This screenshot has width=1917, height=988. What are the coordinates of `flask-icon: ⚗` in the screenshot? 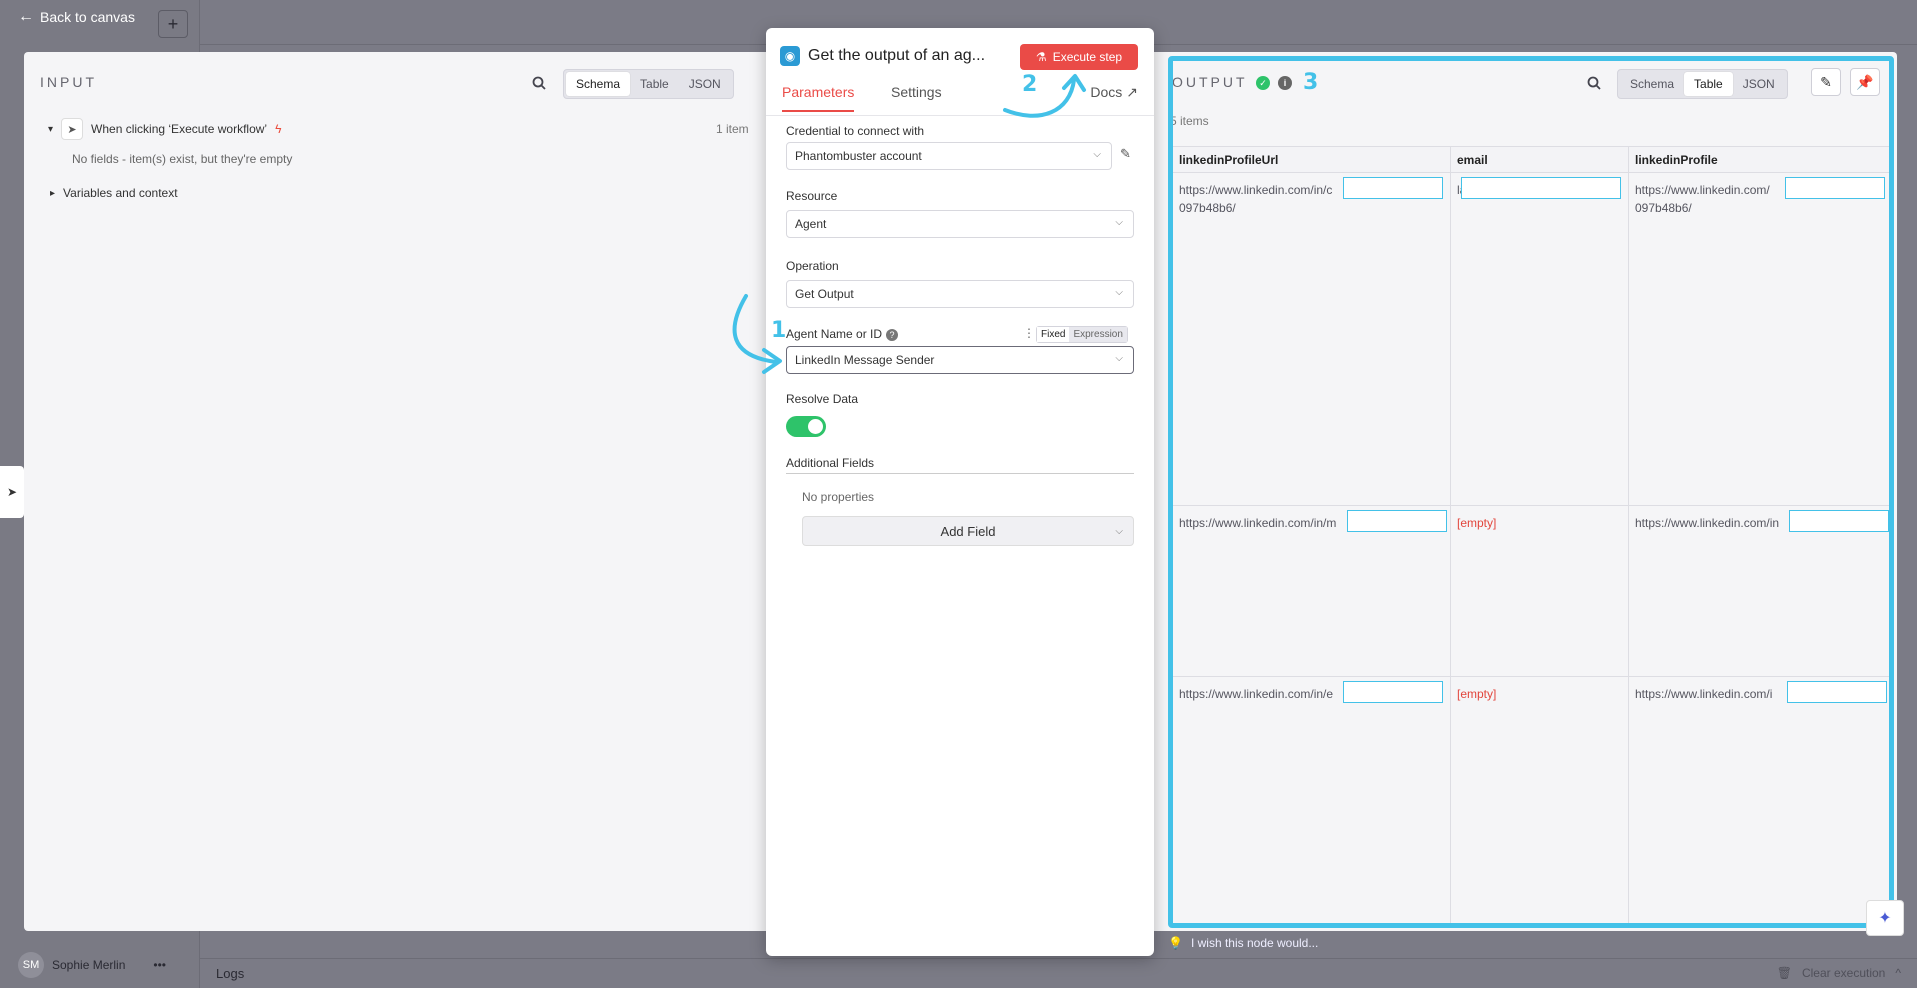 It's located at (1041, 57).